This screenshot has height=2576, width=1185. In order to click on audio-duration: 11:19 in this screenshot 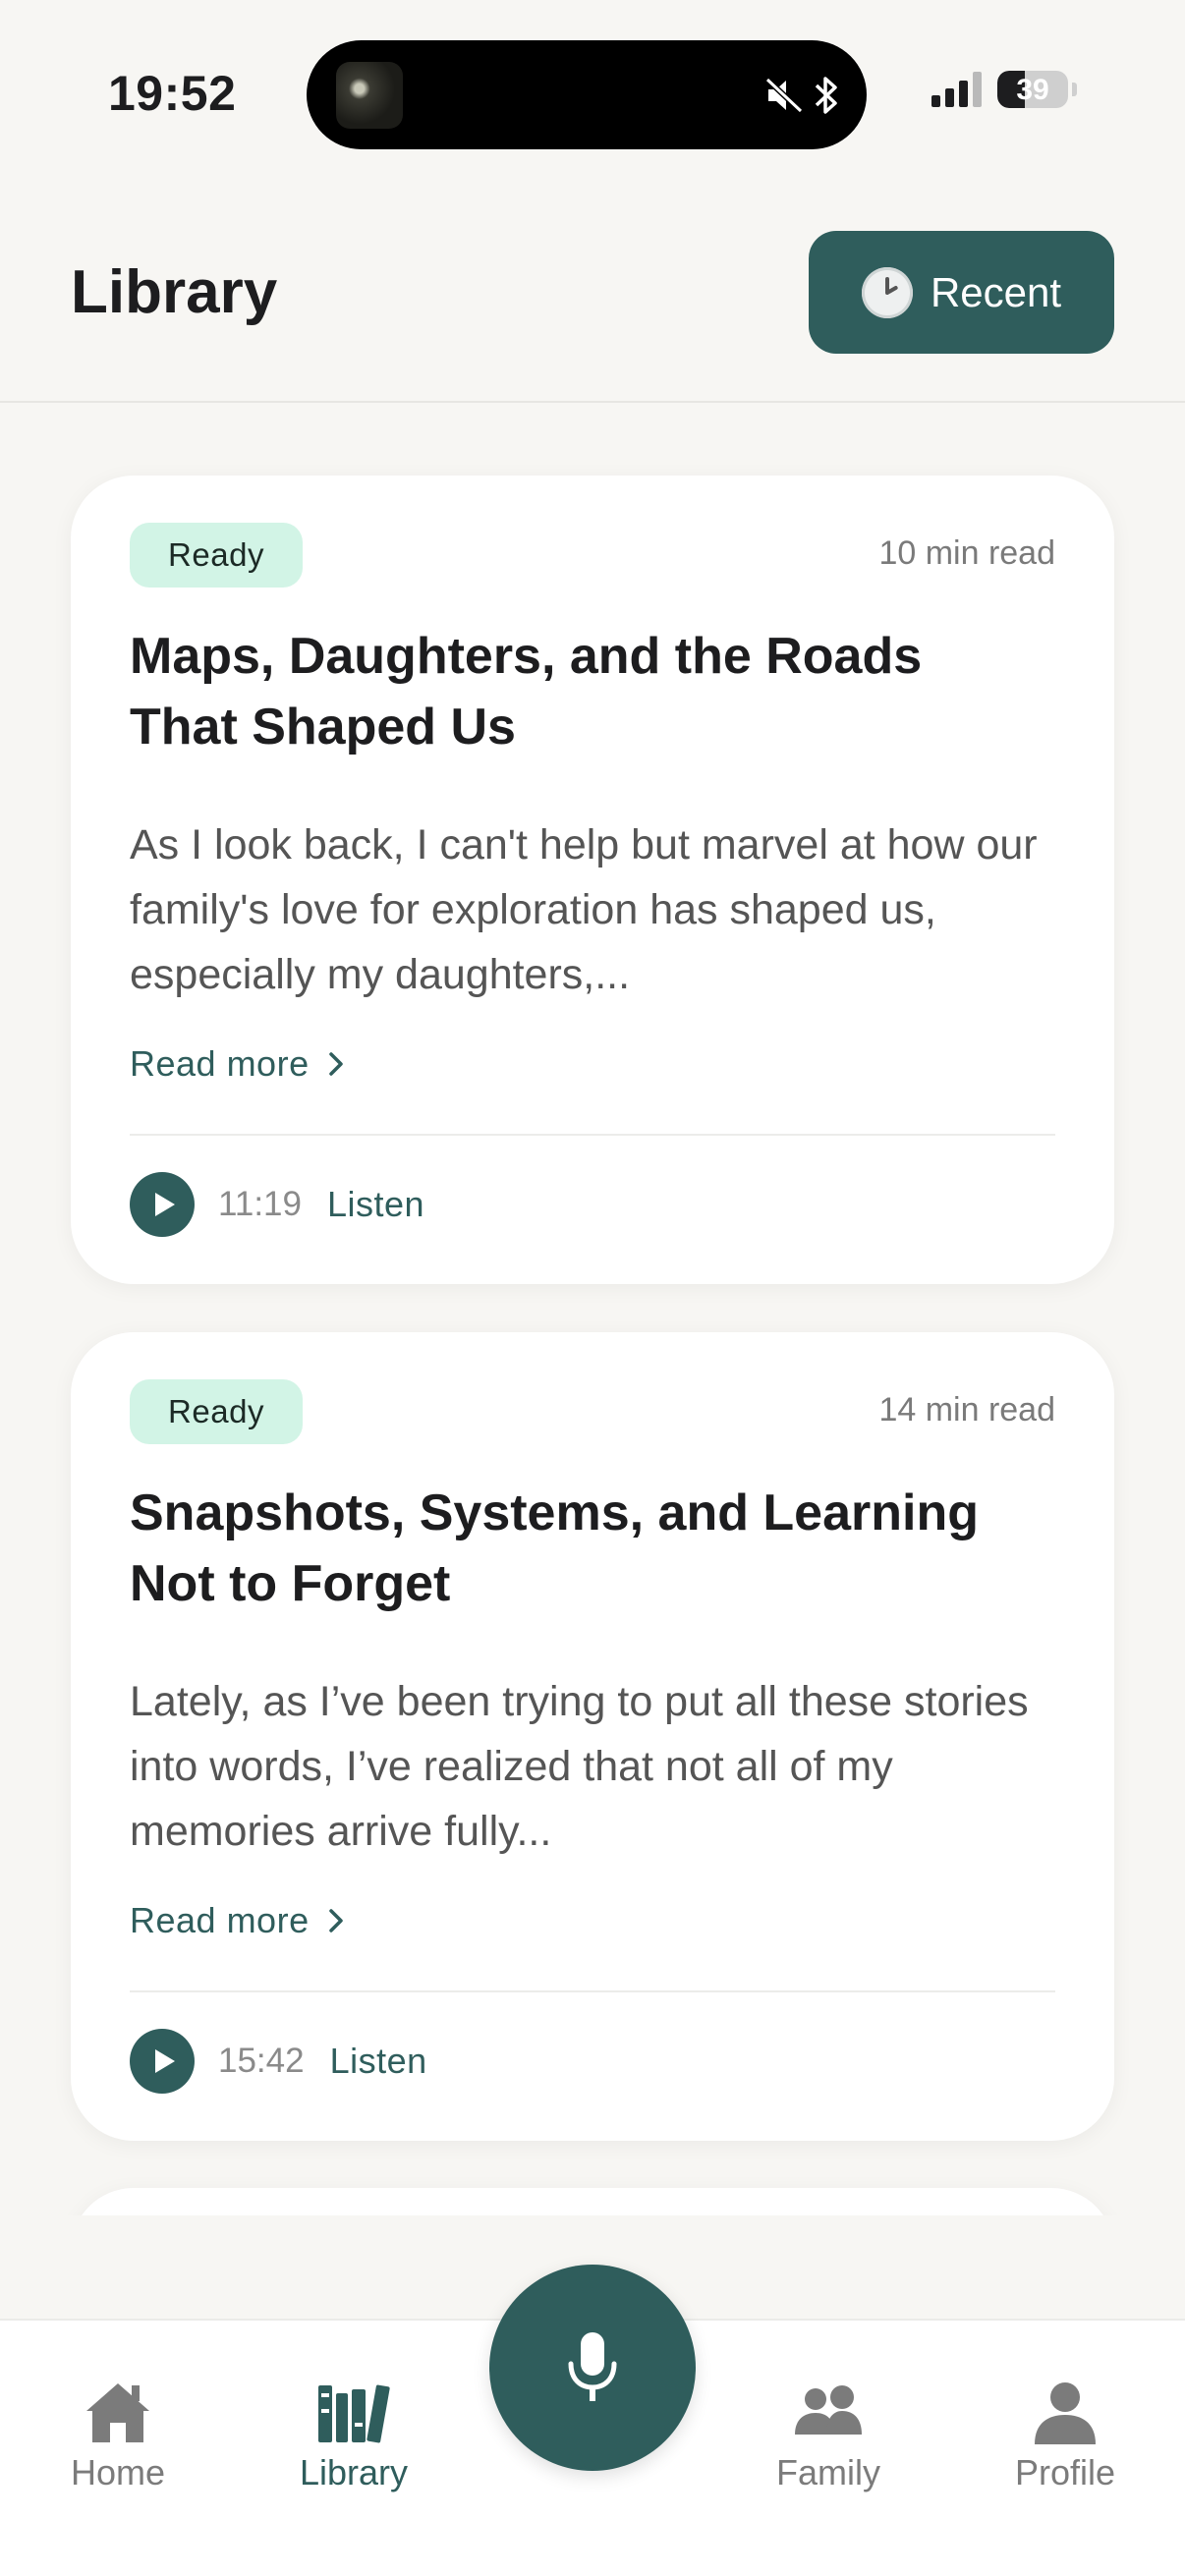, I will do `click(260, 1204)`.